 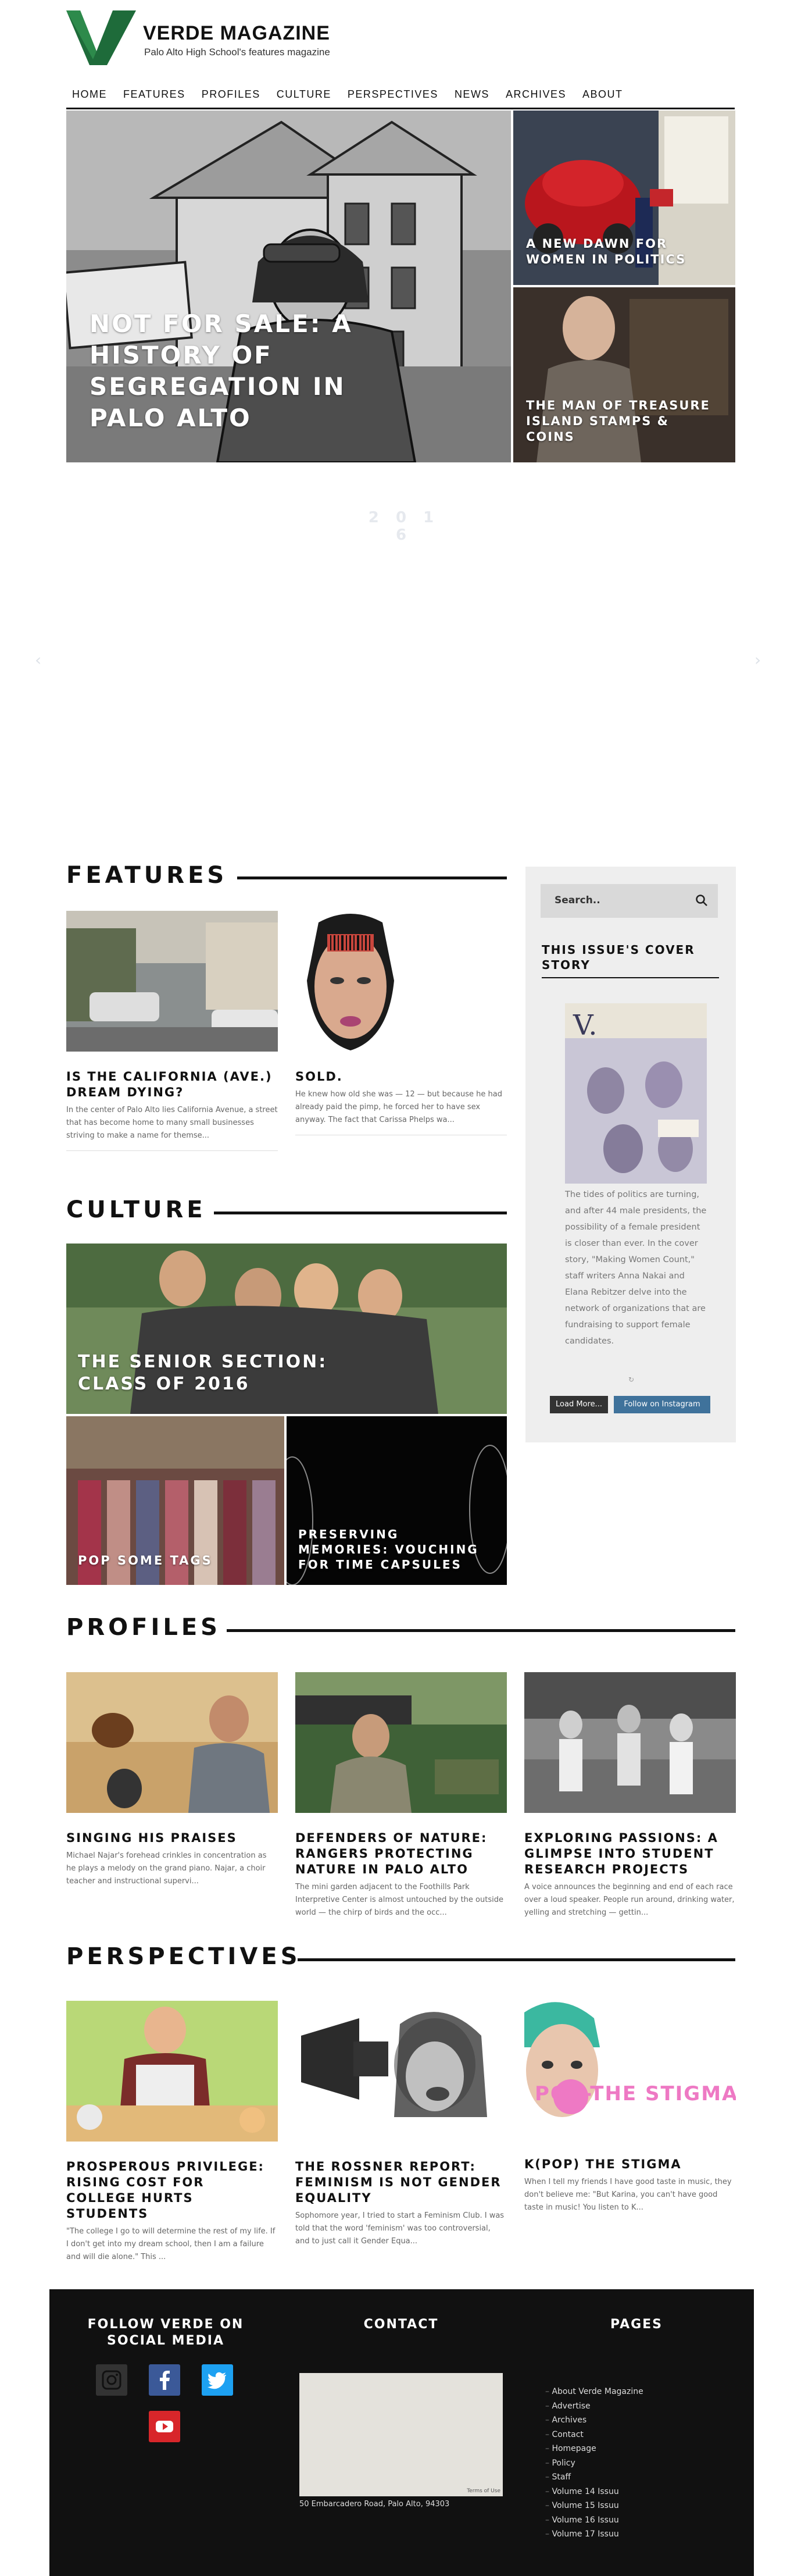 I want to click on culture-main-title: THE SENIOR SECTION: CLASS OF 2016, so click(x=240, y=1373).